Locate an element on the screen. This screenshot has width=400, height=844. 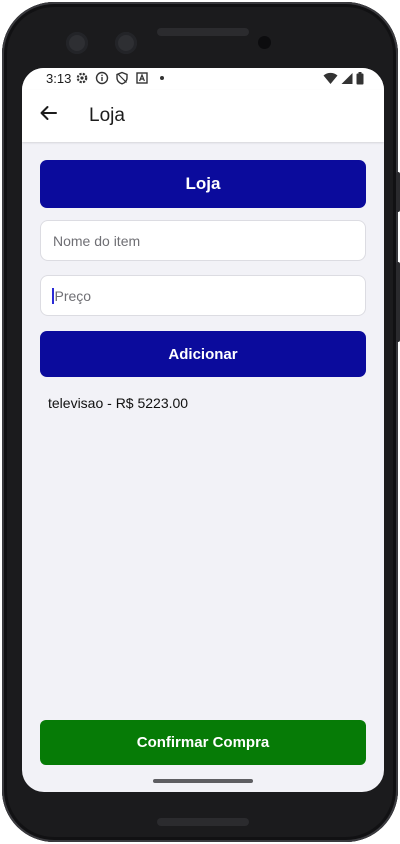
volume-button is located at coordinates (398, 302).